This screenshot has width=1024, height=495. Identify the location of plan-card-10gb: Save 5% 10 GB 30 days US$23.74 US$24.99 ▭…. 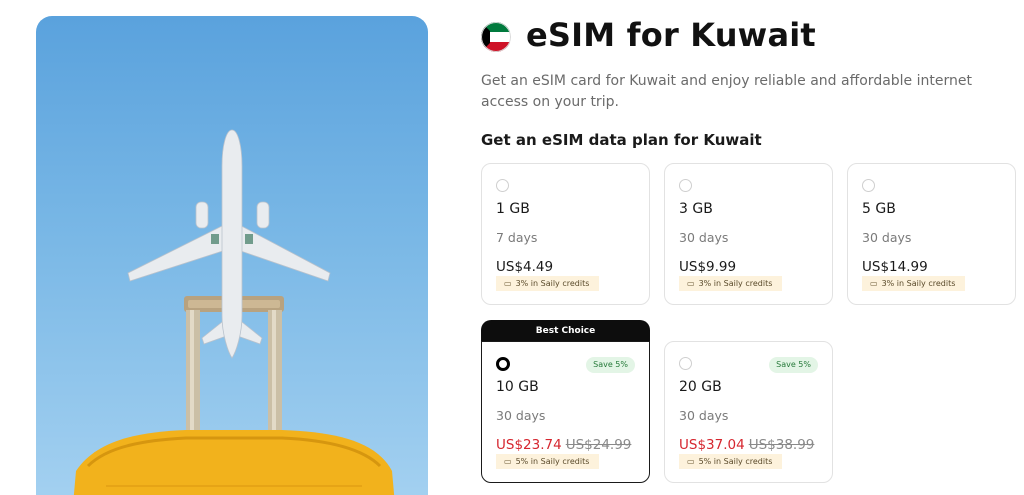
(565, 412).